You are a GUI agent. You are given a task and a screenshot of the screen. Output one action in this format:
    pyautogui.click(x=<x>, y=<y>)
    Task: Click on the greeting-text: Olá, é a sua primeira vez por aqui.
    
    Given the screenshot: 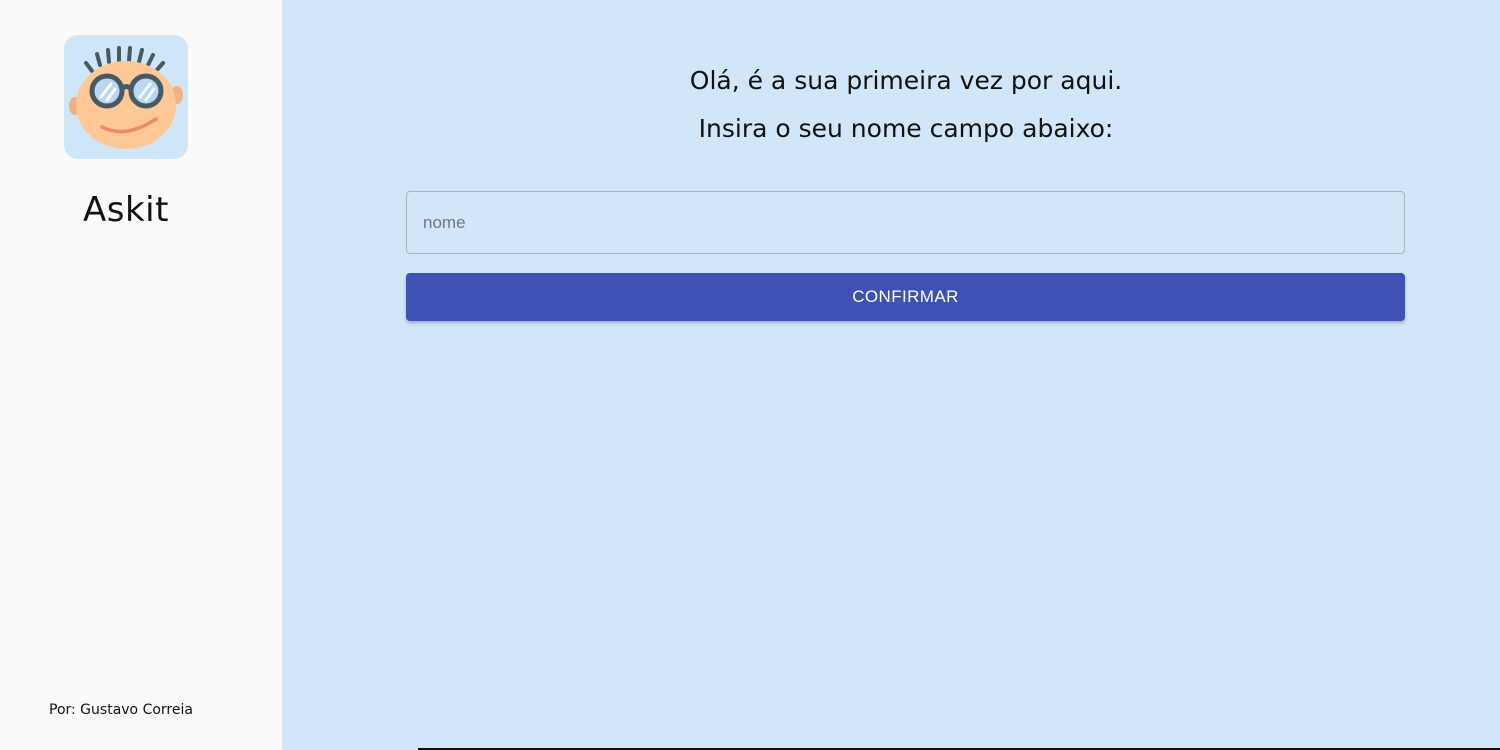 What is the action you would take?
    pyautogui.click(x=906, y=80)
    